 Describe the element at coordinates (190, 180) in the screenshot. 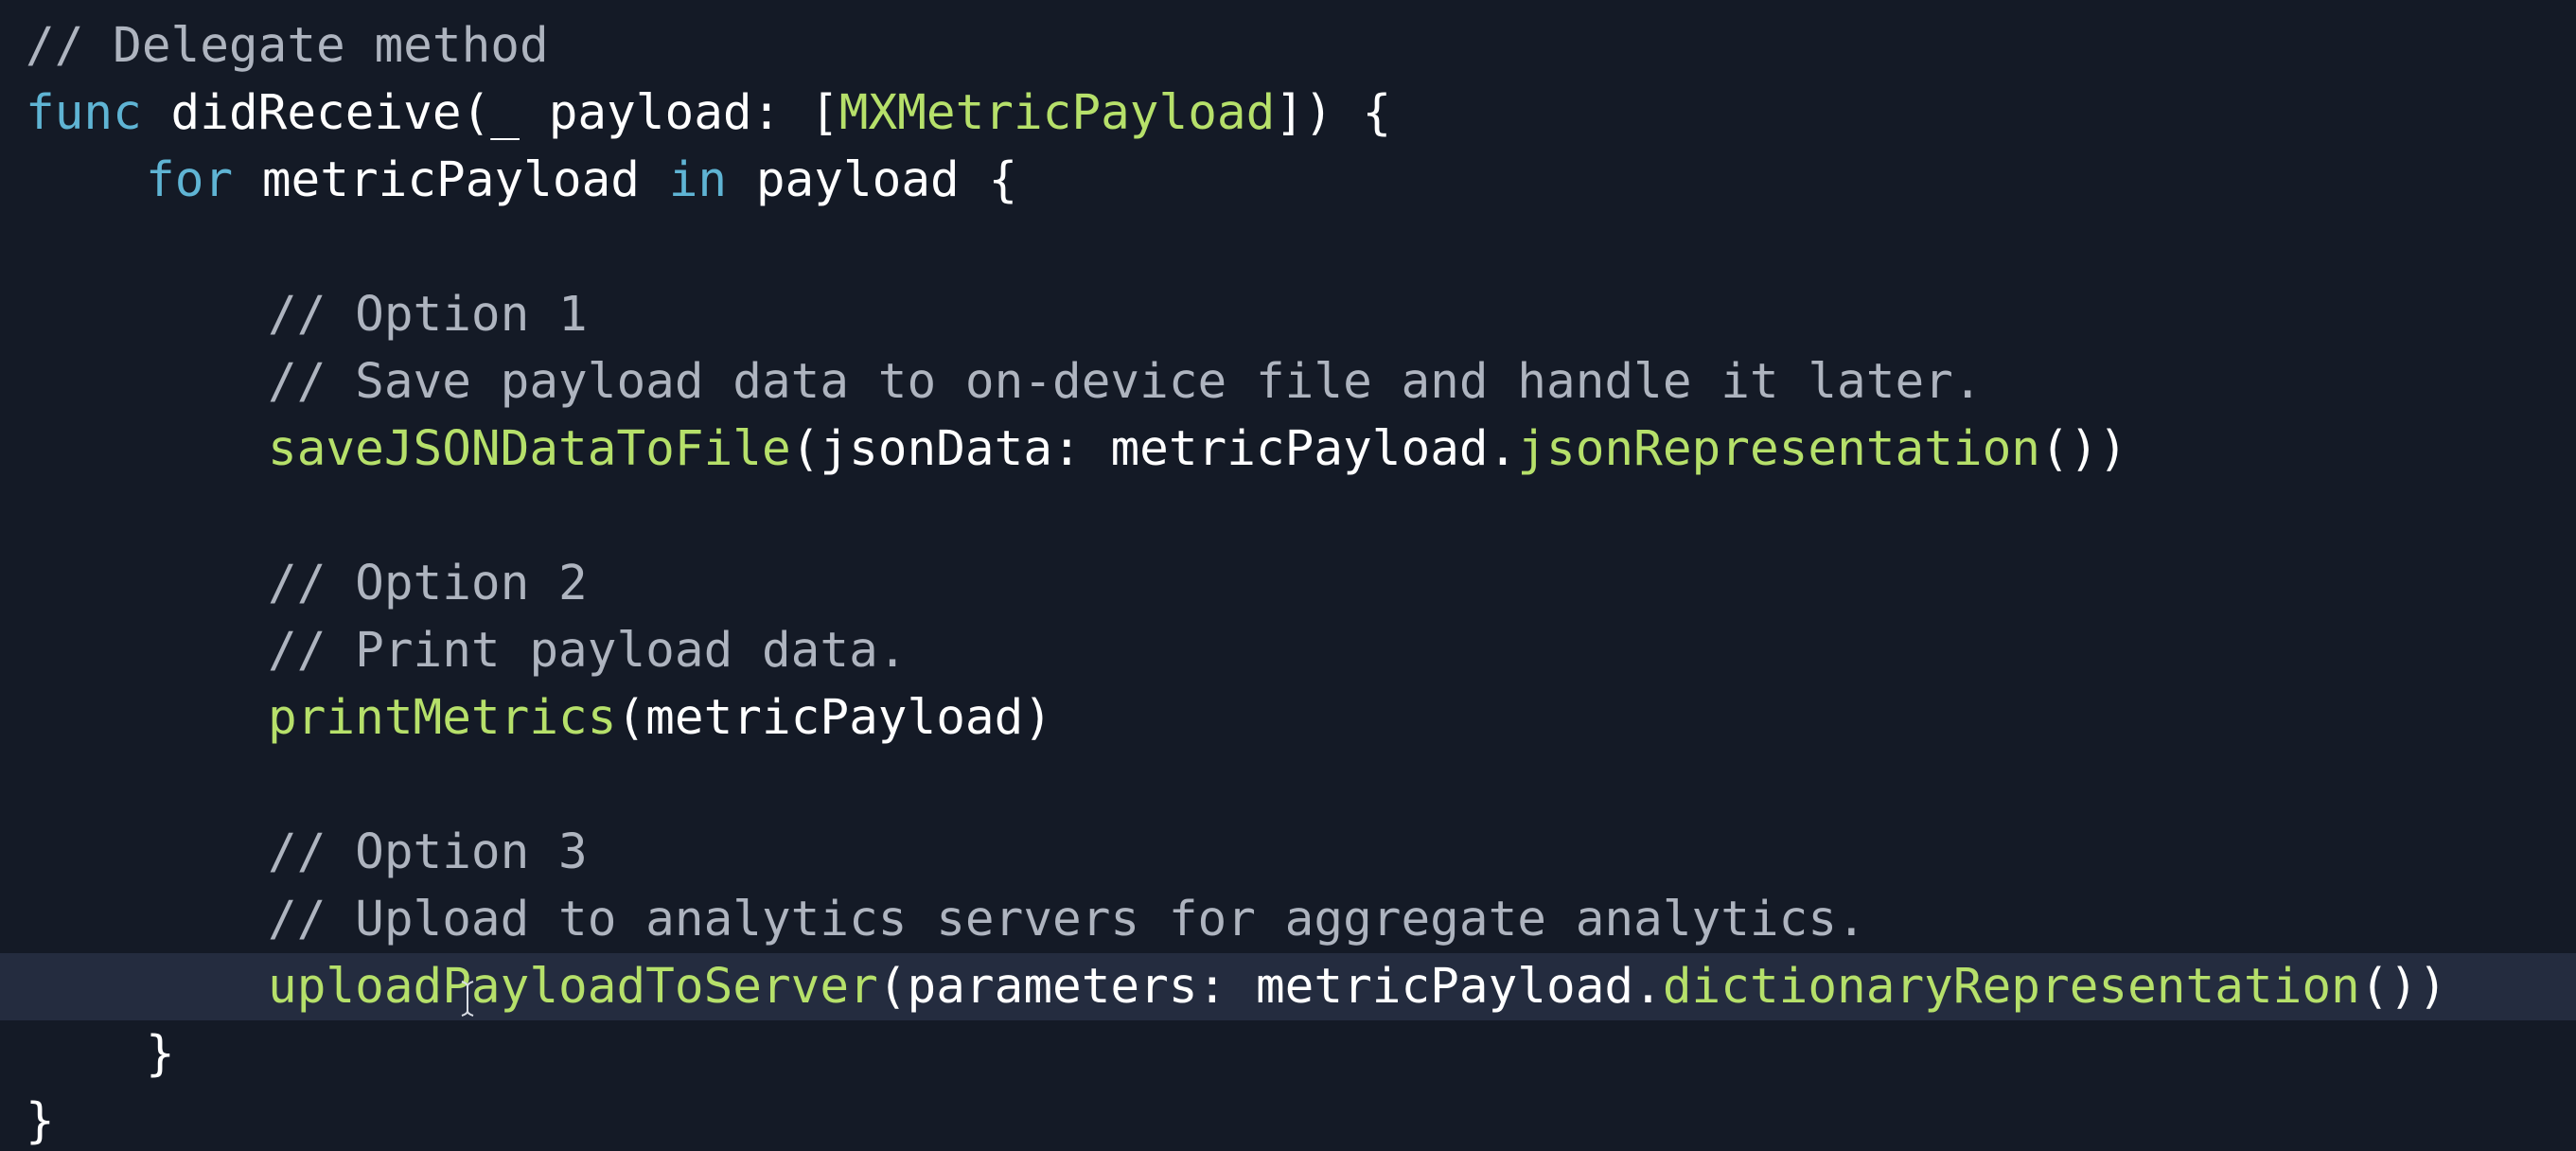

I see `keyword-token: for` at that location.